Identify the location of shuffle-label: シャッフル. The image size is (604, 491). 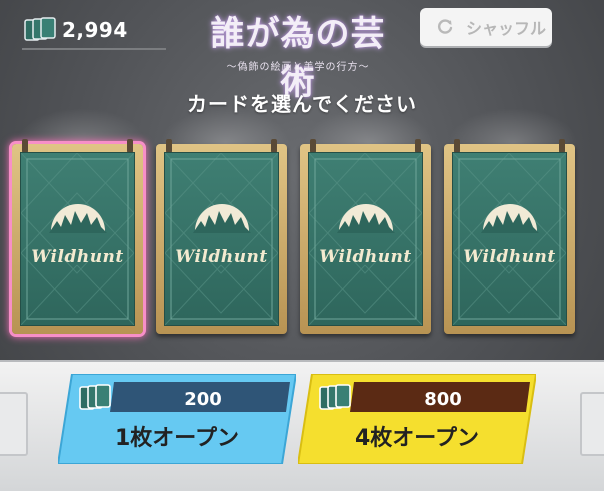
(506, 28).